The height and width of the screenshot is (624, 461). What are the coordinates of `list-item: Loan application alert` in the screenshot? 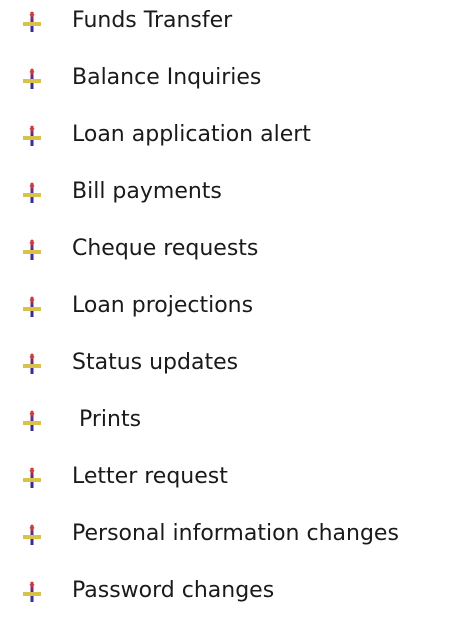 It's located at (230, 138).